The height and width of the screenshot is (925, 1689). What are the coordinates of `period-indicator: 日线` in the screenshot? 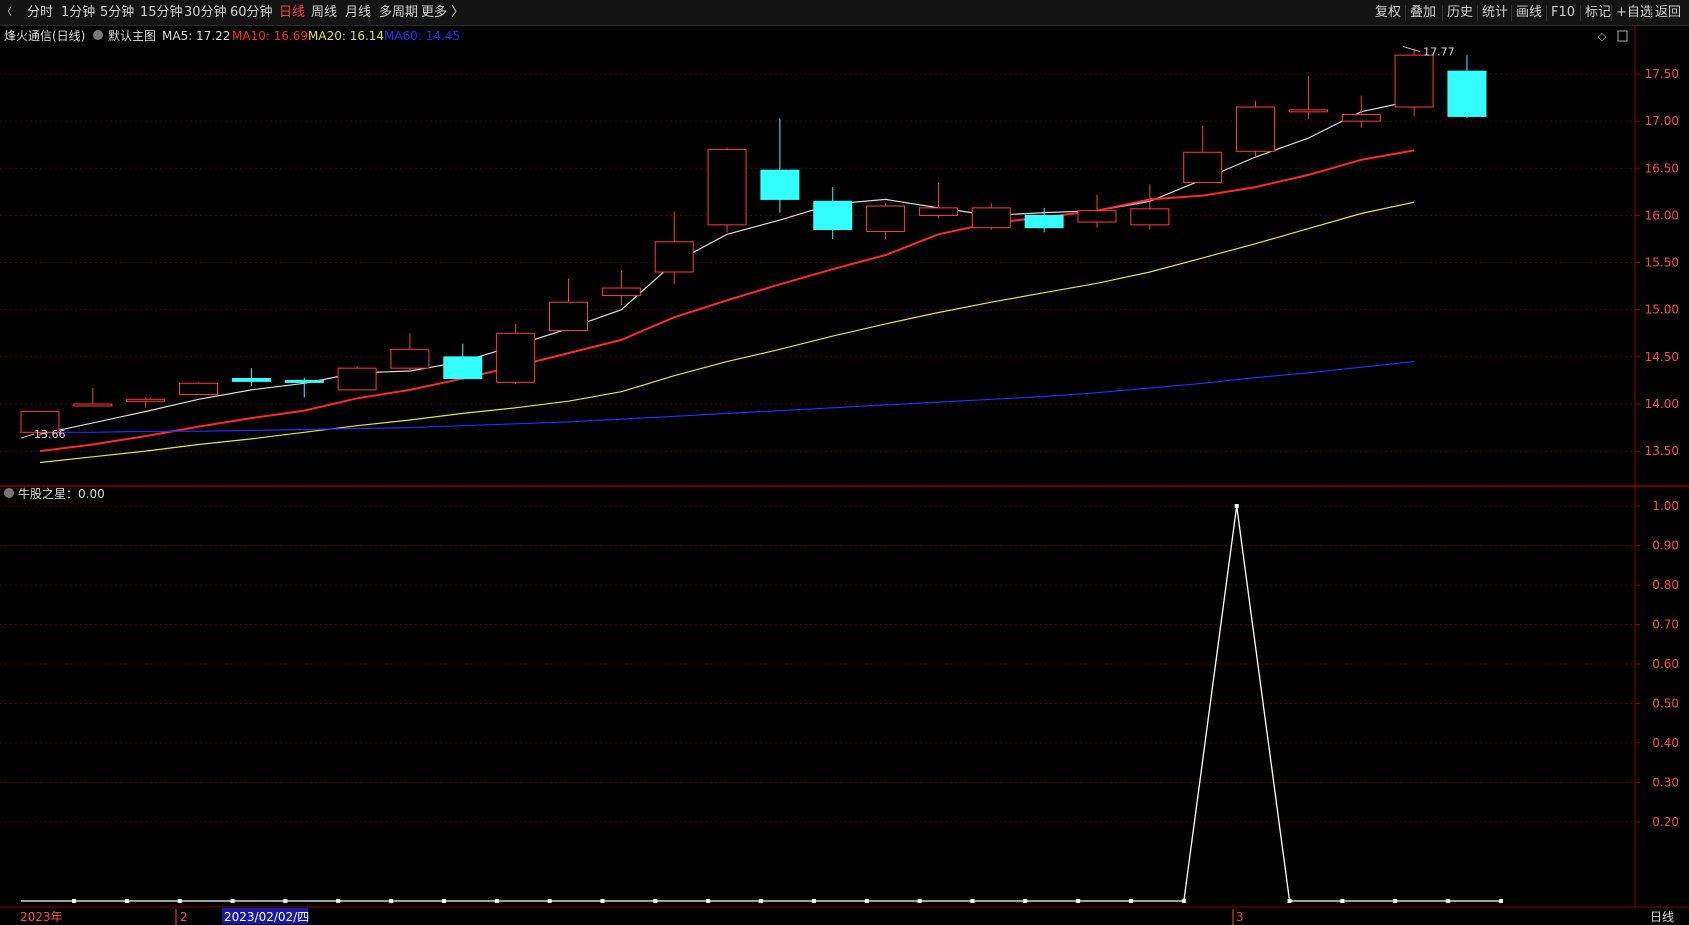 It's located at (1662, 917).